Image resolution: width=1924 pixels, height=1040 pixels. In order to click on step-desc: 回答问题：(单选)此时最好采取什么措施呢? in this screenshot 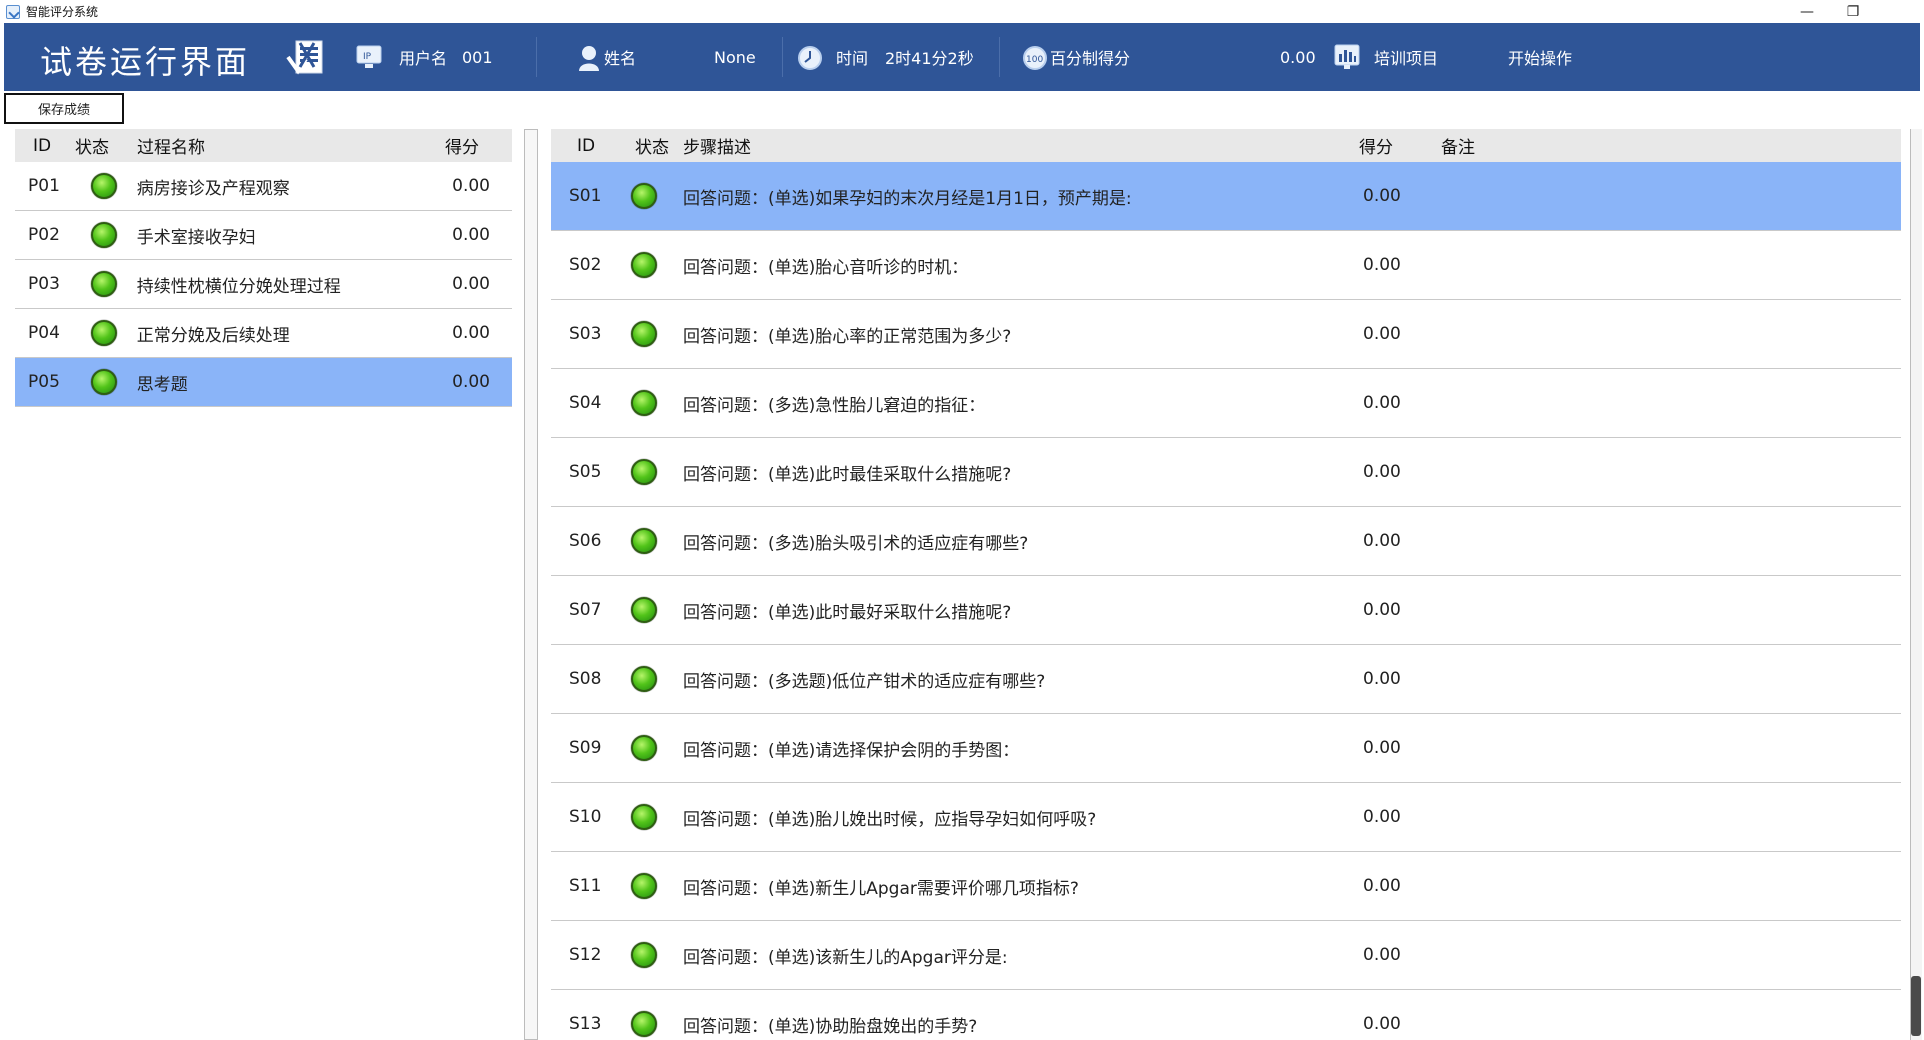, I will do `click(847, 612)`.